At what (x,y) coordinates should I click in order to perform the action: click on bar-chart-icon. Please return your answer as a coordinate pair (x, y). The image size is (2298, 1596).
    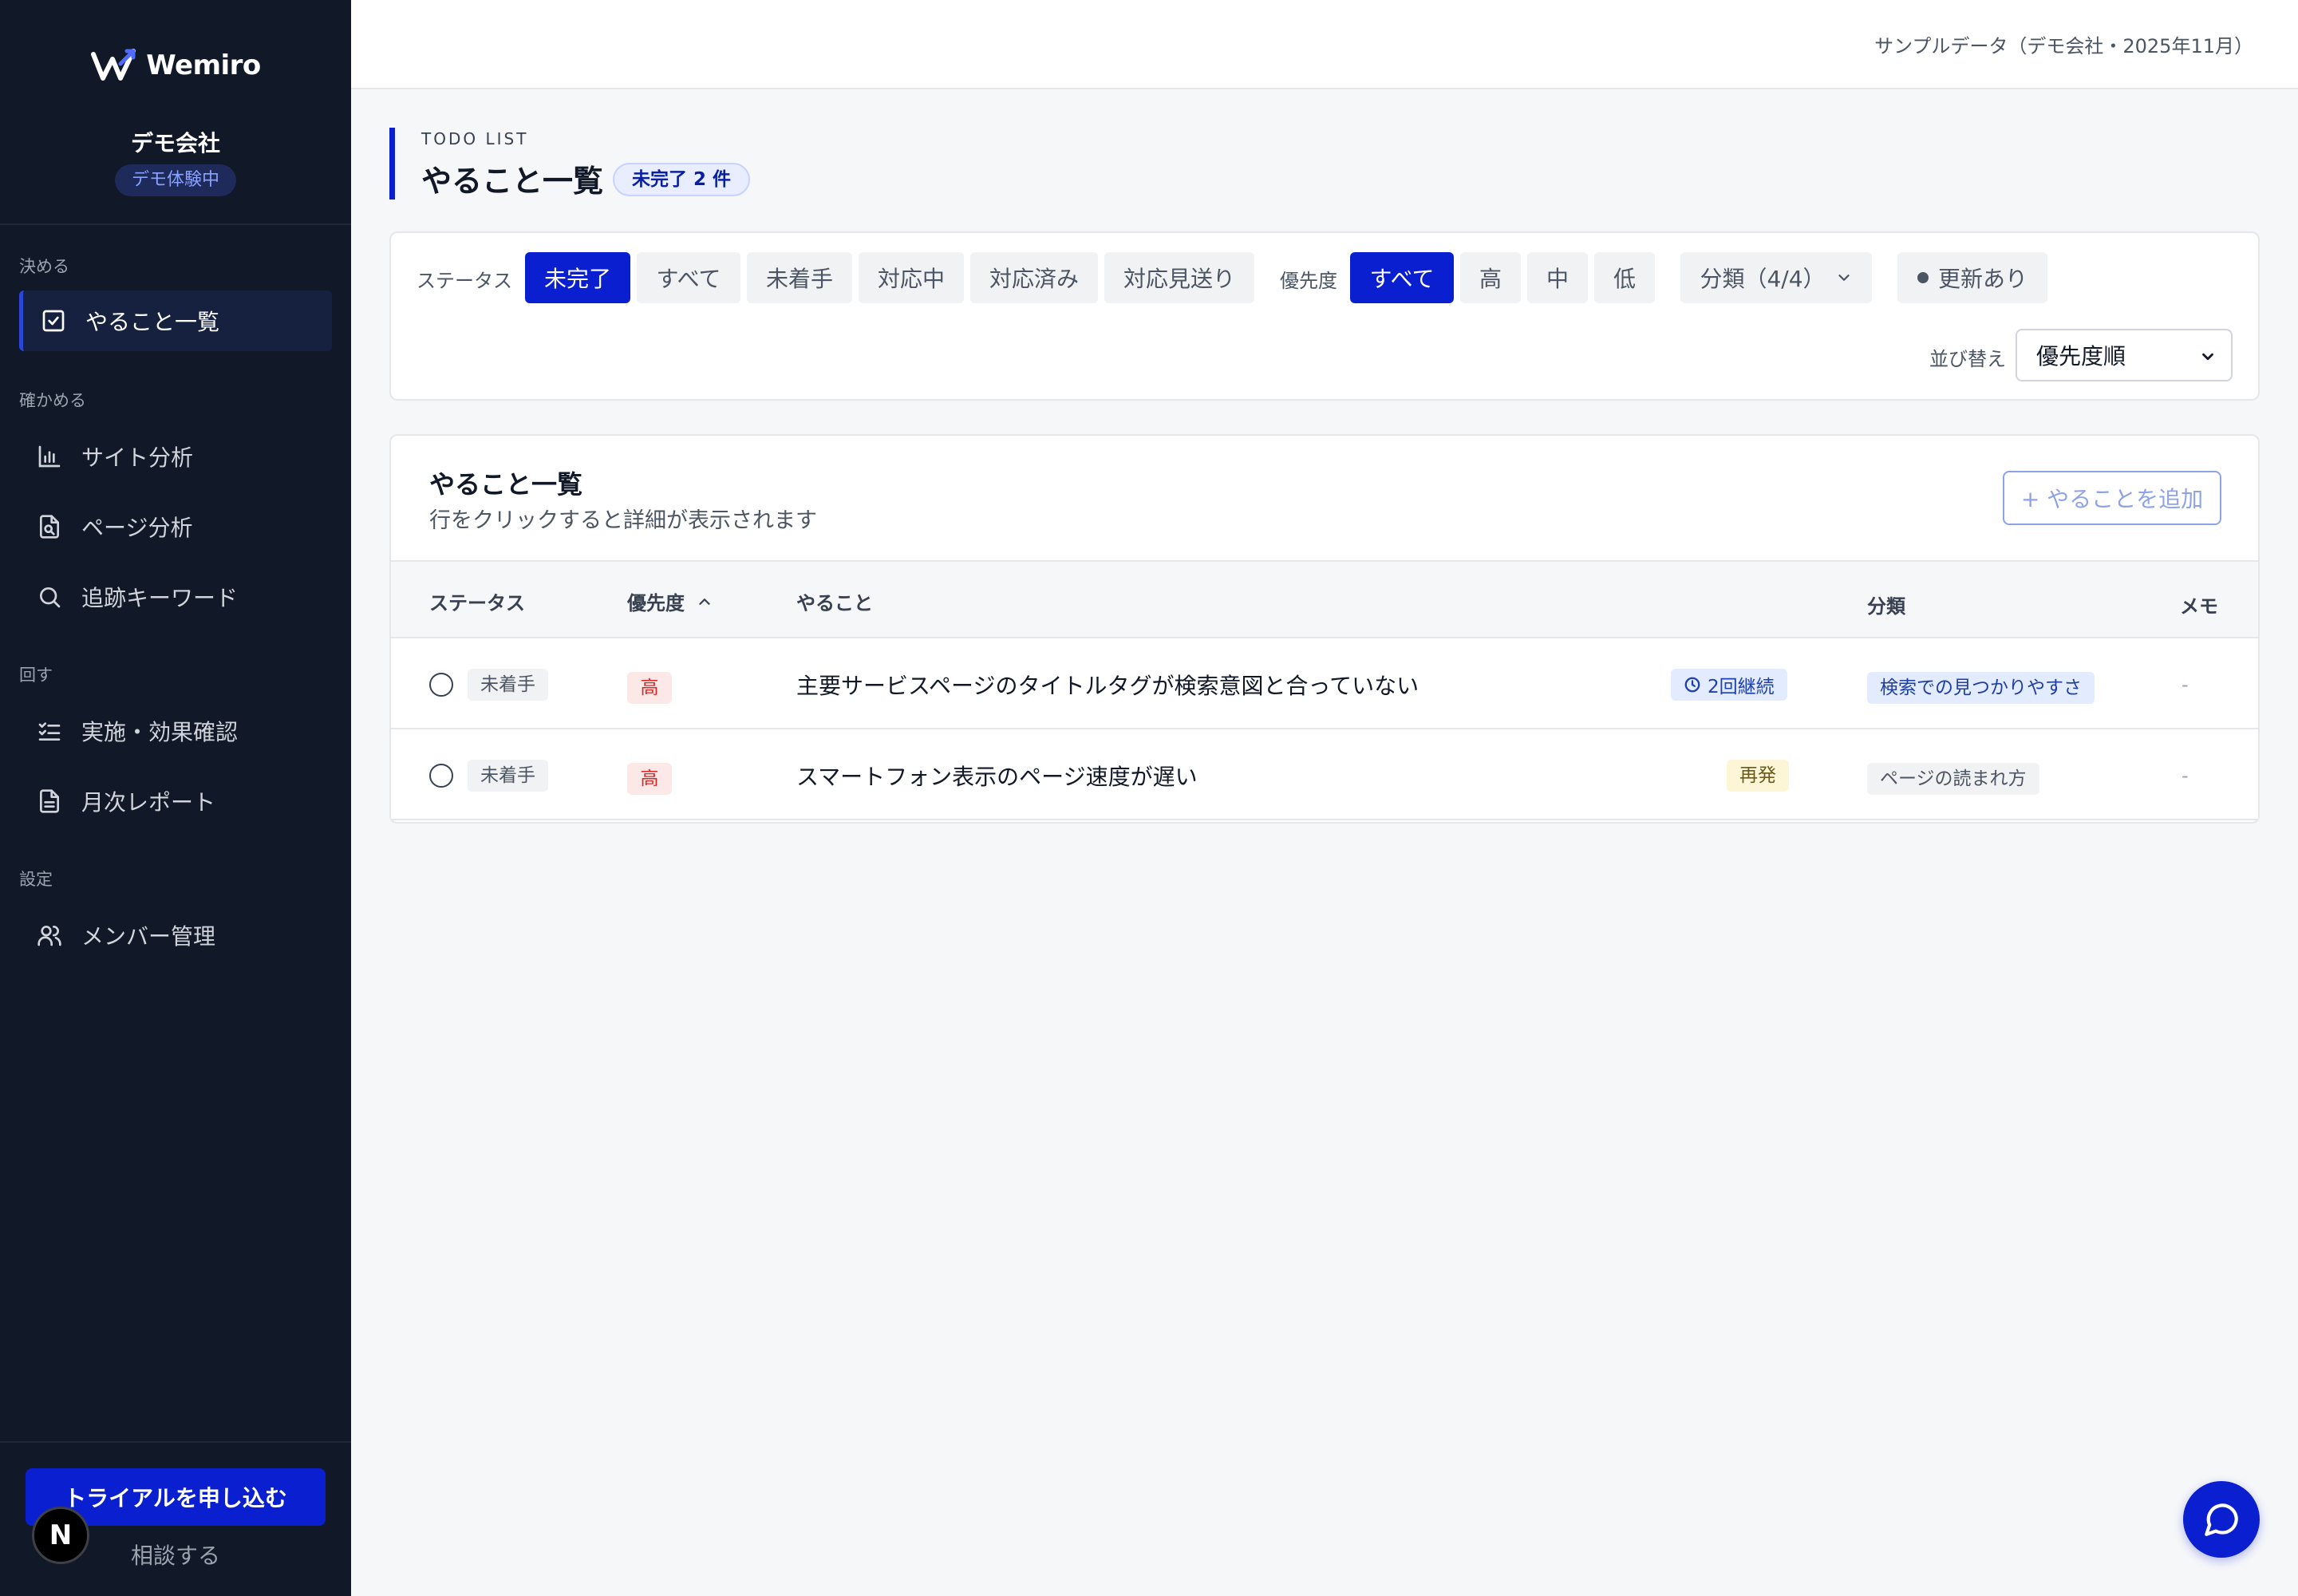
    Looking at the image, I should click on (49, 456).